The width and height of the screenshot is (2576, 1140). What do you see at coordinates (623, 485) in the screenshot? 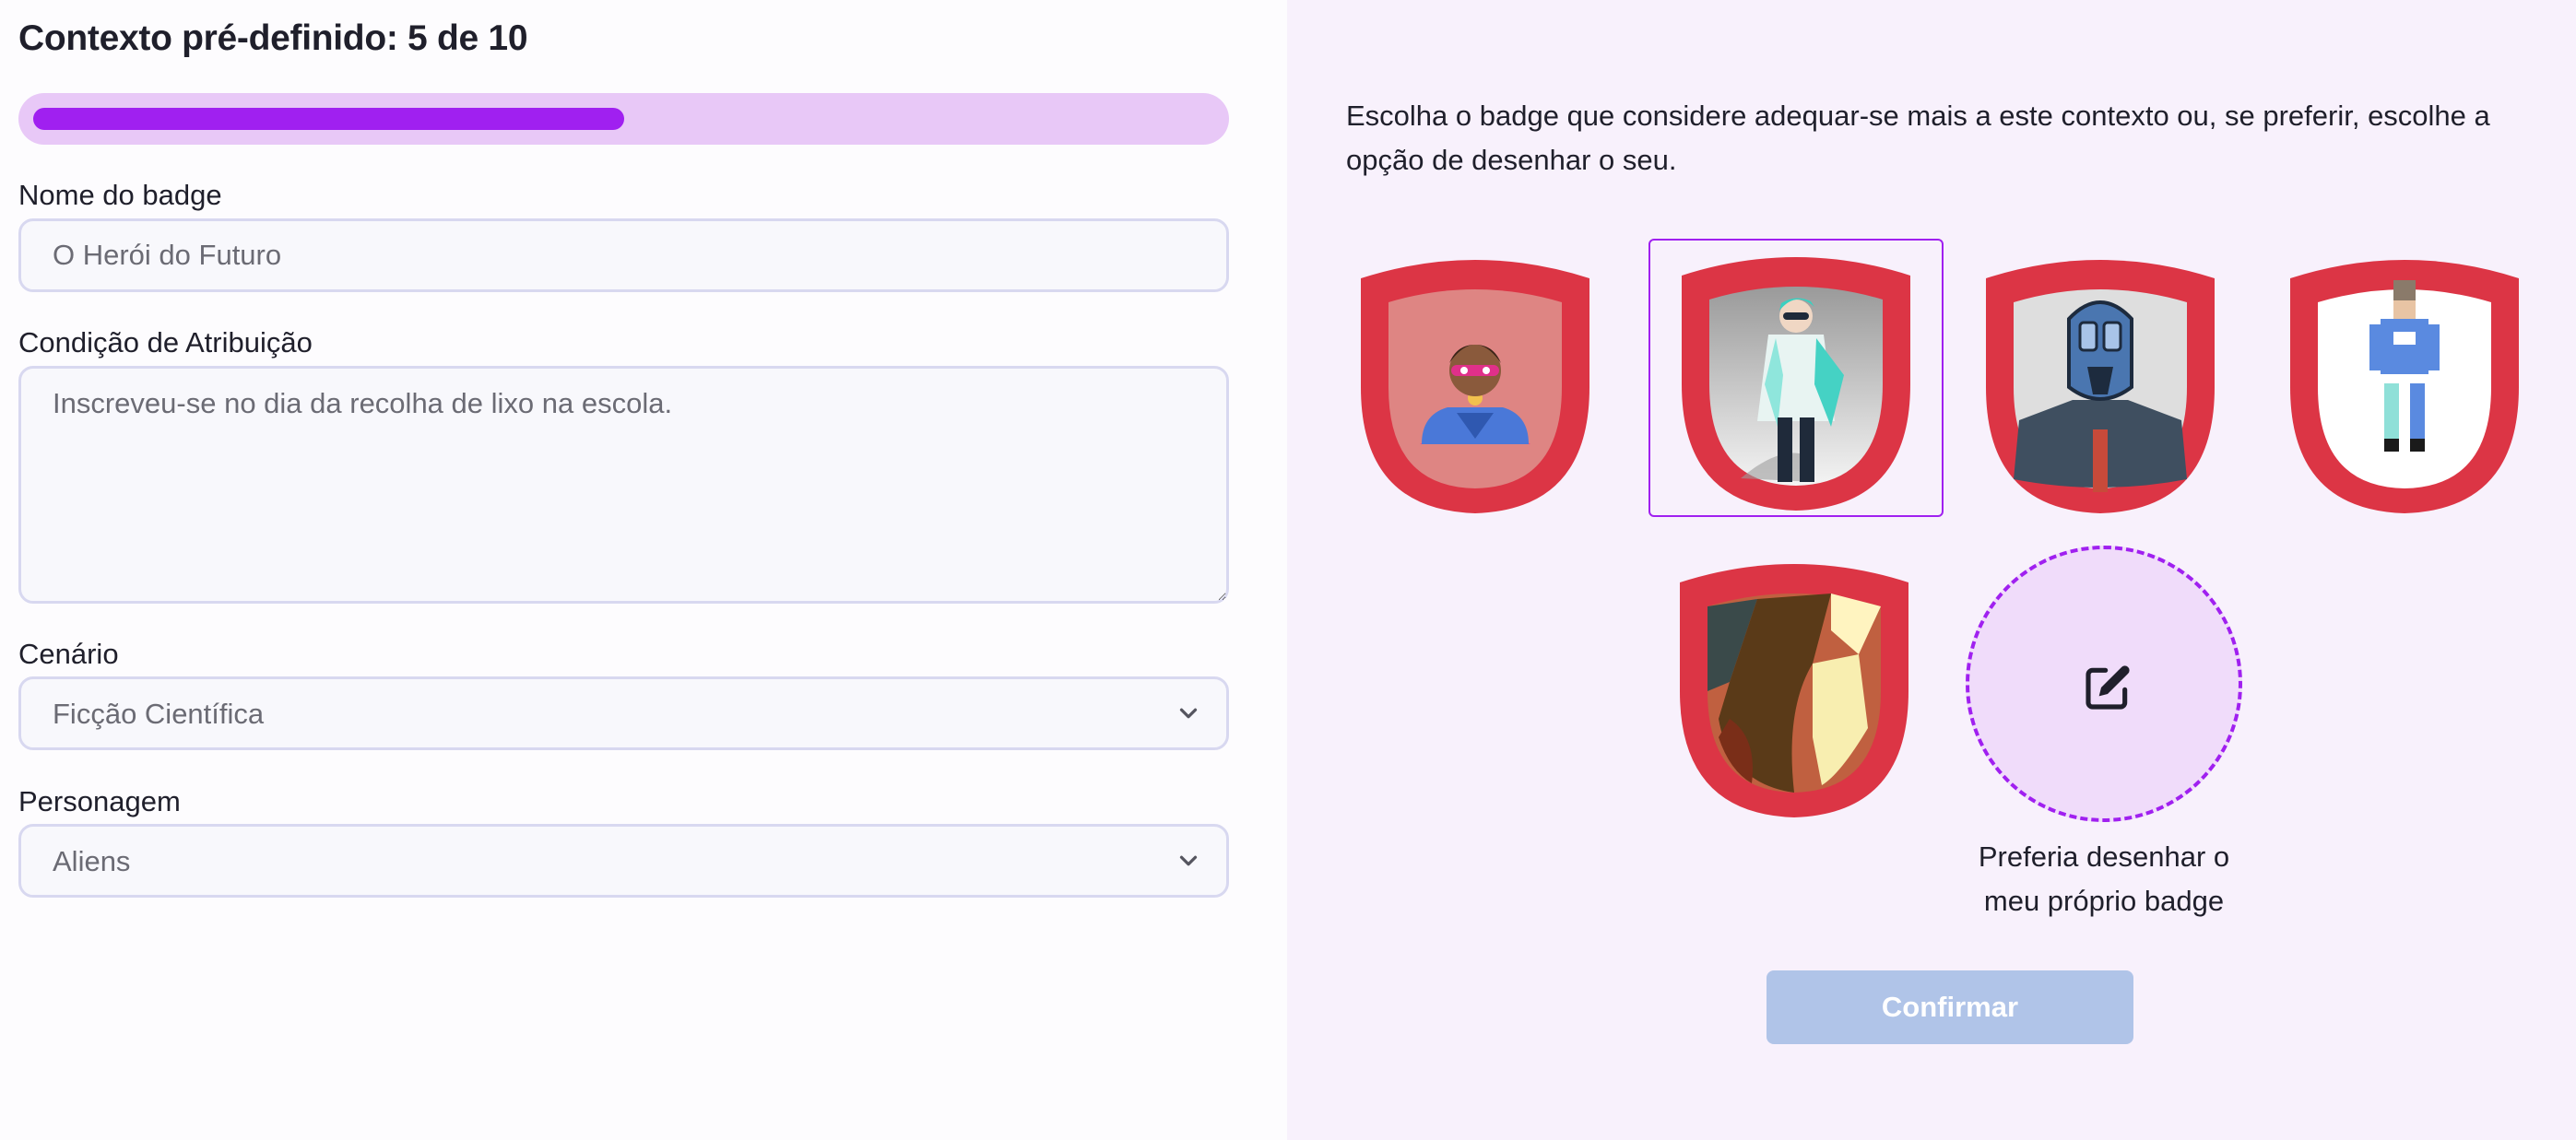
I see `condition-textarea` at bounding box center [623, 485].